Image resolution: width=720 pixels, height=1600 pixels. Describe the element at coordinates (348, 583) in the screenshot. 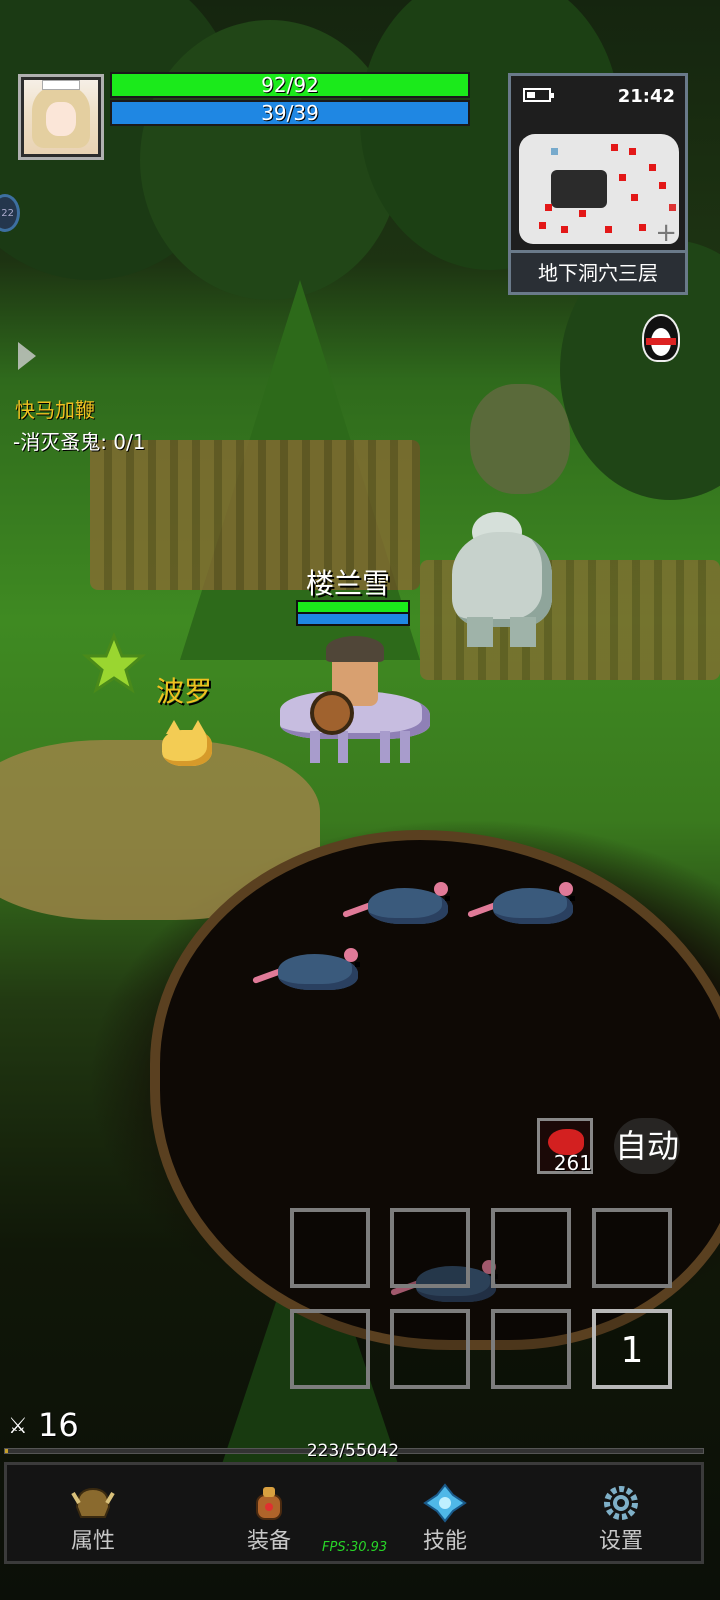

I see `player-name-tag: 楼兰雪` at that location.